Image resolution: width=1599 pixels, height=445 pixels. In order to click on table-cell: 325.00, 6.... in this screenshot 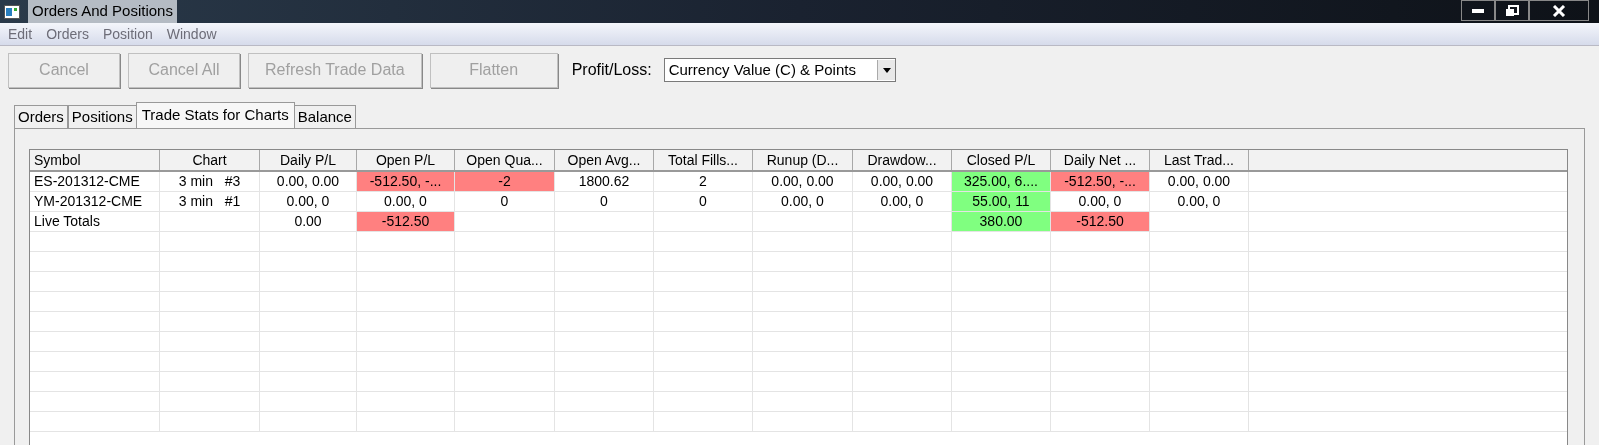, I will do `click(1001, 182)`.